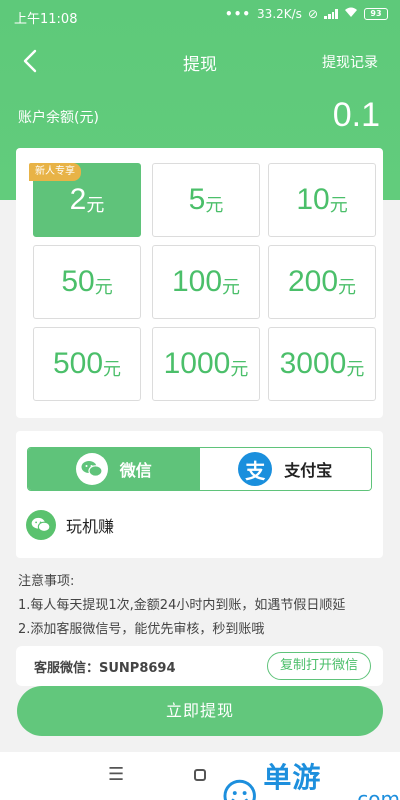 Image resolution: width=400 pixels, height=800 pixels. I want to click on amount-number: 50, so click(78, 281).